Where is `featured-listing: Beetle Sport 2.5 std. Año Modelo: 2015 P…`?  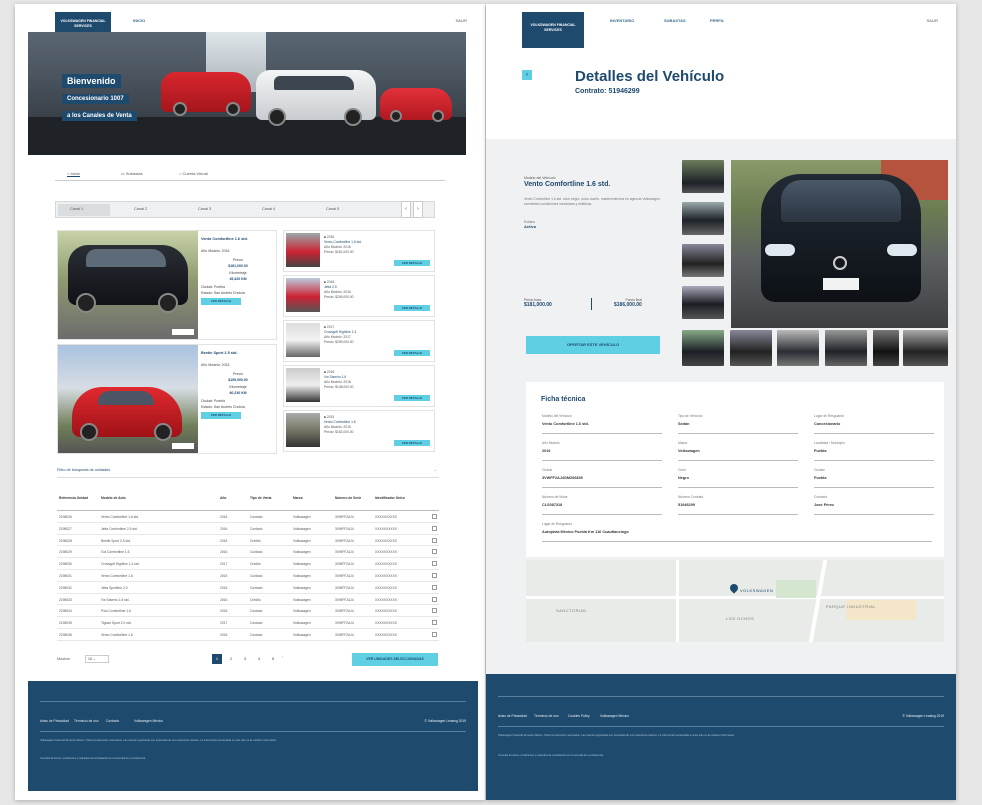 featured-listing: Beetle Sport 2.5 std. Año Modelo: 2015 P… is located at coordinates (167, 399).